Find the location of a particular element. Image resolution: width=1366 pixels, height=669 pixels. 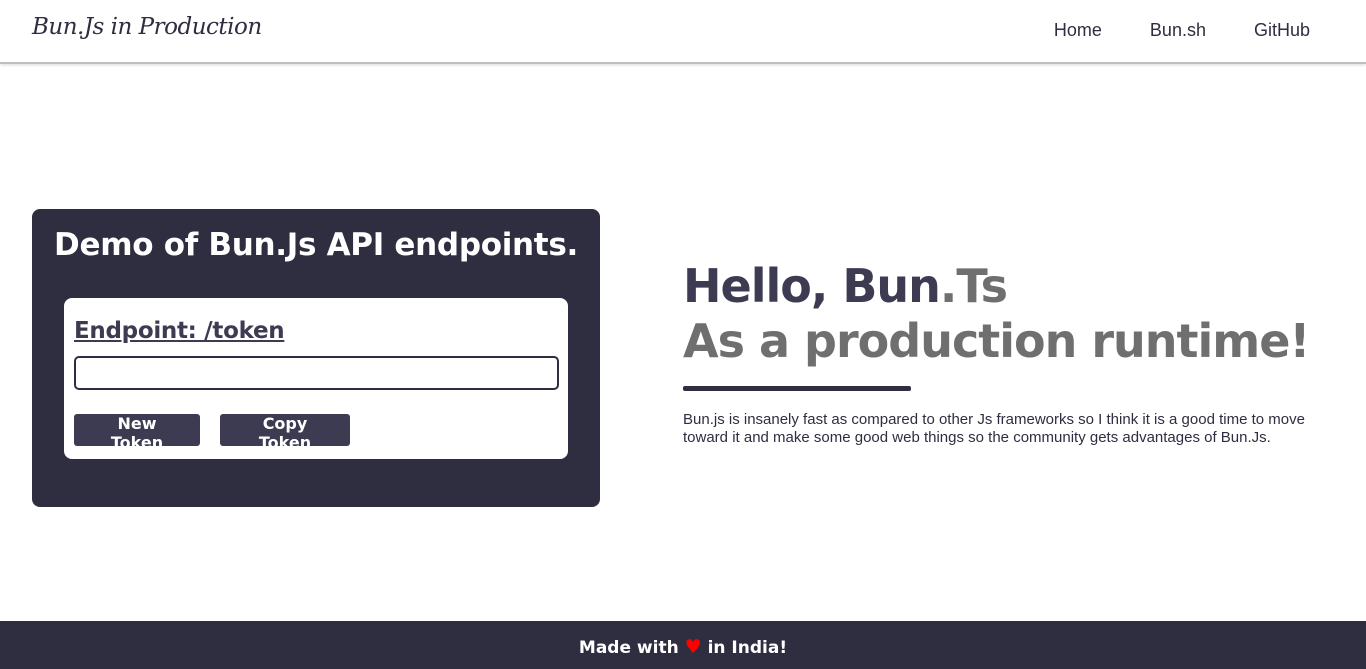

hero-heading-line2: As a production runtime! is located at coordinates (996, 341).